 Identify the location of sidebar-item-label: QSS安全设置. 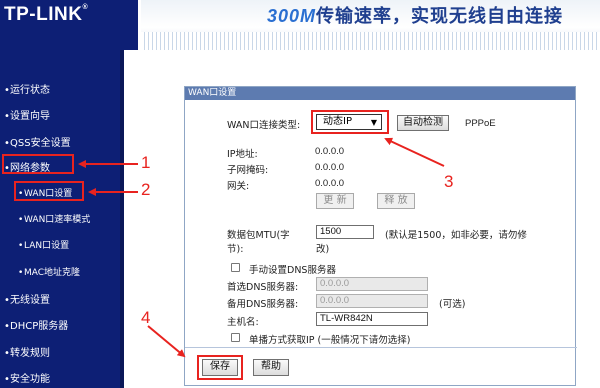
(40, 143).